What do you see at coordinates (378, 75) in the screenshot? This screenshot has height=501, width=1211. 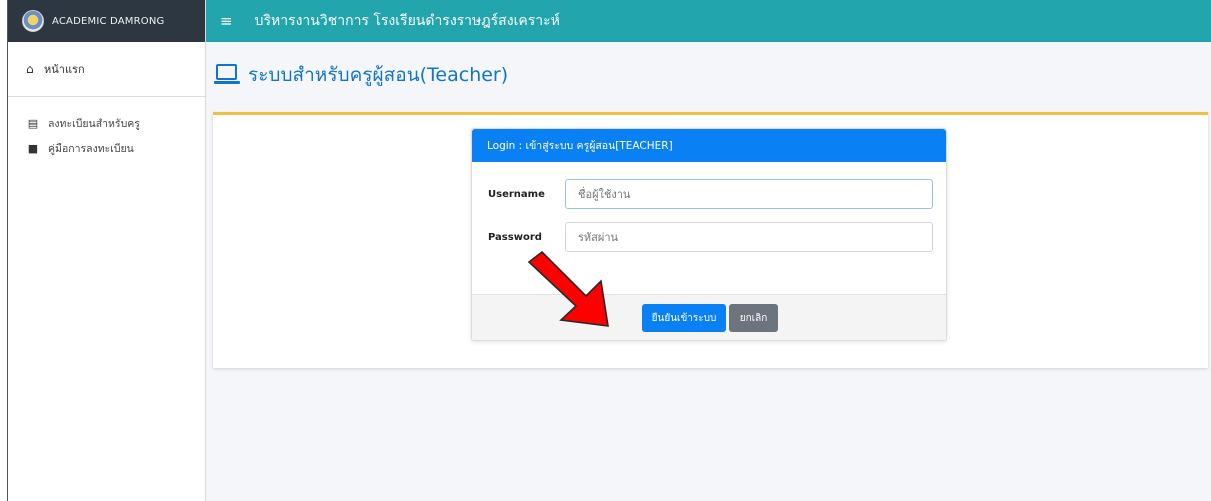 I see `page-title: ระบบสำหรับครูผู้สอน(Teacher)` at bounding box center [378, 75].